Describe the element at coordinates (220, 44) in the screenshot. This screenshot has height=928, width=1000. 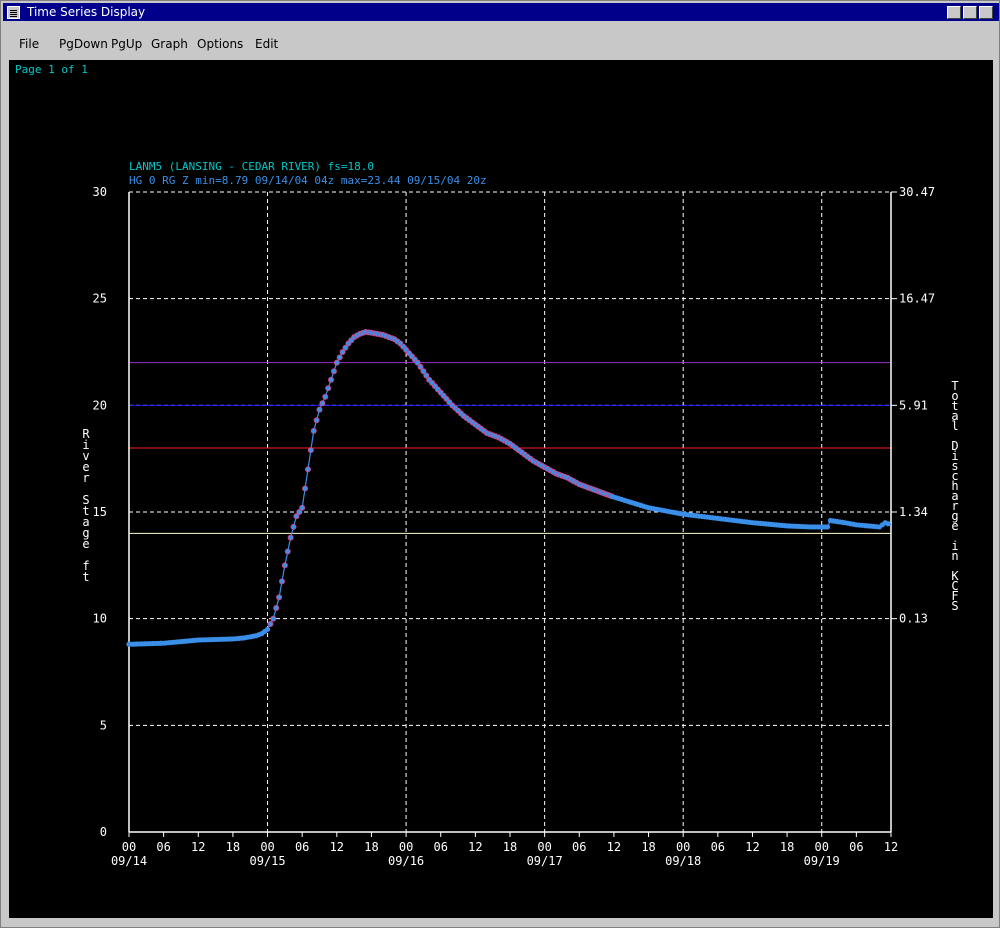
I see `menu-options: Options` at that location.